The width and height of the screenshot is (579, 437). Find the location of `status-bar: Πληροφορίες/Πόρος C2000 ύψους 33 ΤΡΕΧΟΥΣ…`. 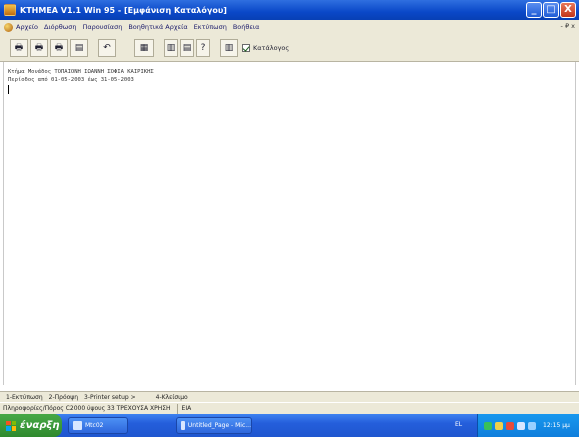

status-bar: Πληροφορίες/Πόρος C2000 ύψους 33 ΤΡΕΧΟΥΣ… is located at coordinates (289, 408).